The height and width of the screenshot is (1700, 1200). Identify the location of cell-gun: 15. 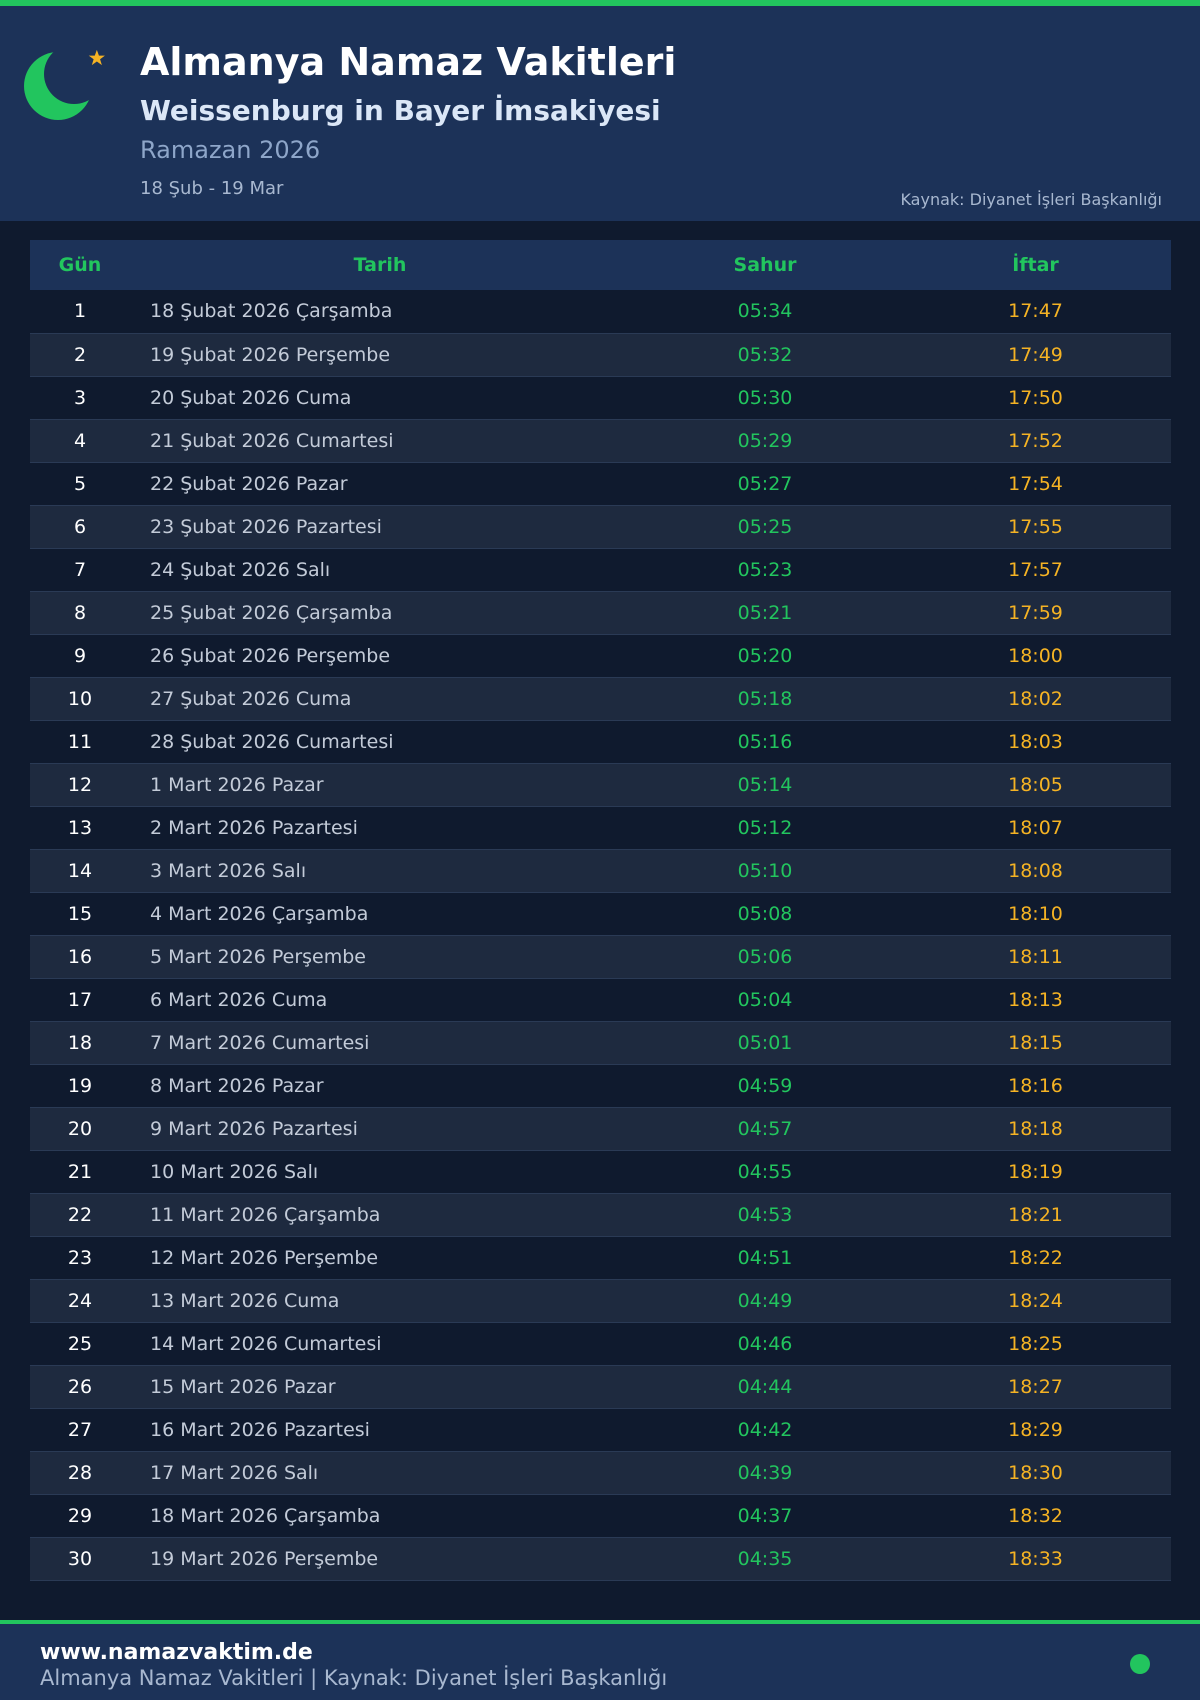
(80, 914).